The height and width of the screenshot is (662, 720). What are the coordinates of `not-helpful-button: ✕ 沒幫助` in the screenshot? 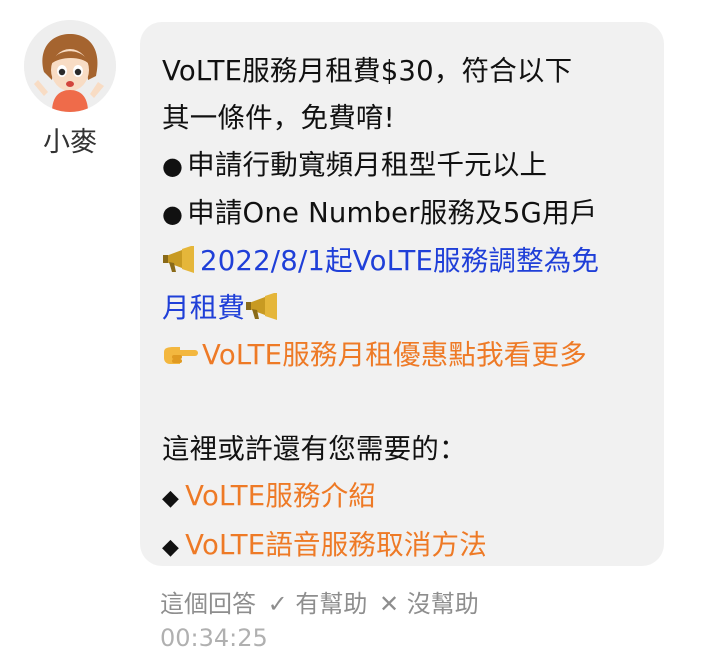 It's located at (429, 604).